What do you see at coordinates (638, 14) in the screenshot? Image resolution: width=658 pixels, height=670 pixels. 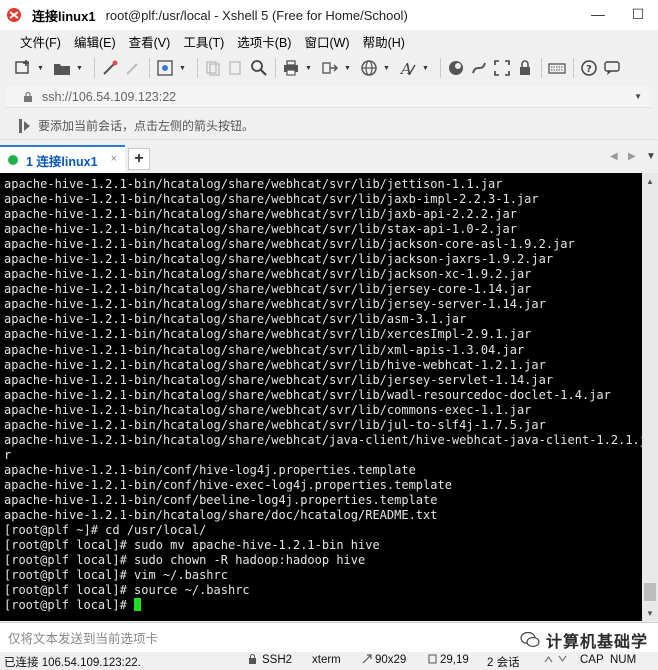 I see `maximize-button: ☐` at bounding box center [638, 14].